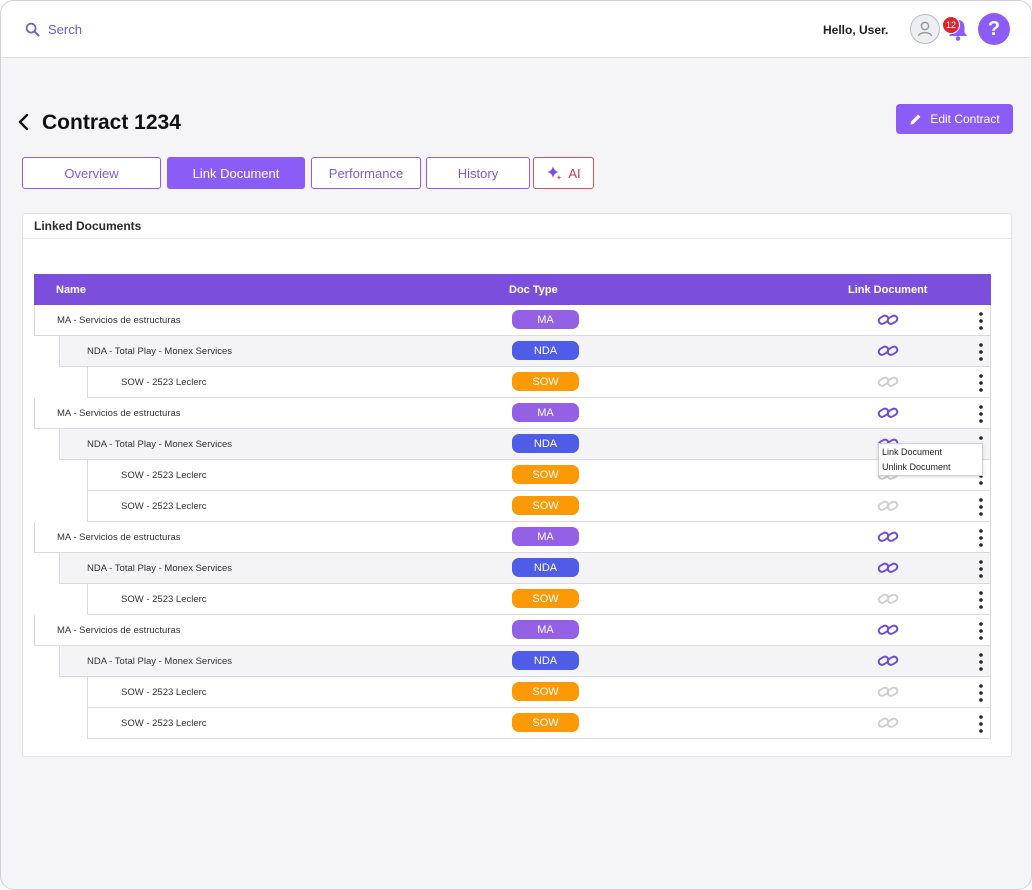 This screenshot has width=1032, height=890. I want to click on top-bar: Serch Hello, User. 12 ?, so click(516, 29).